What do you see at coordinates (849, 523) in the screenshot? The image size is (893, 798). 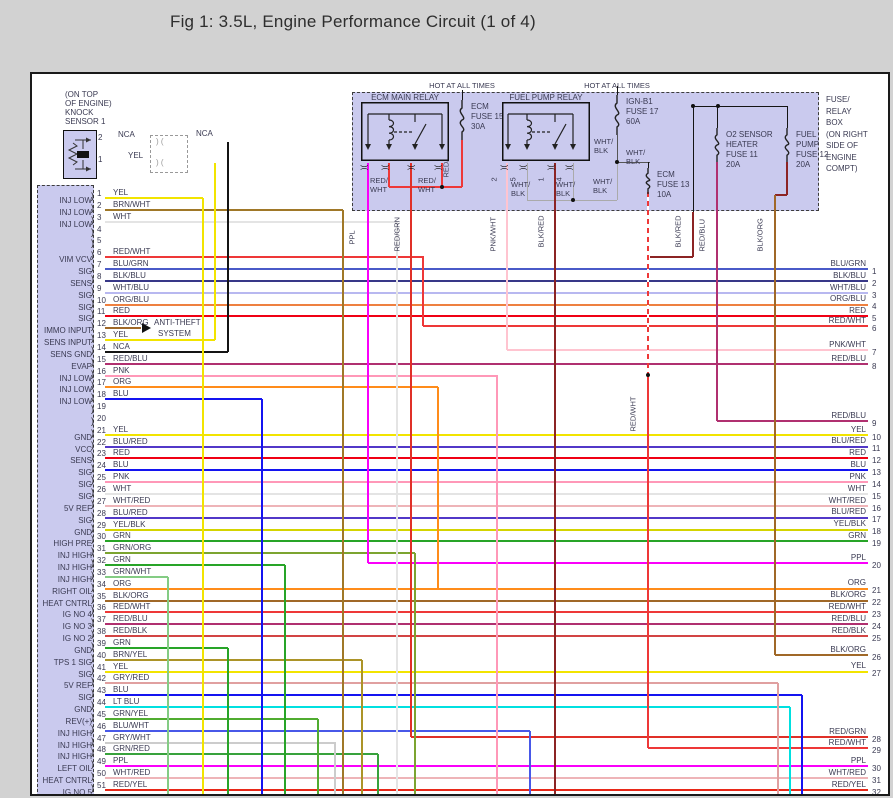 I see `right-wire-label: YEL/BLK` at bounding box center [849, 523].